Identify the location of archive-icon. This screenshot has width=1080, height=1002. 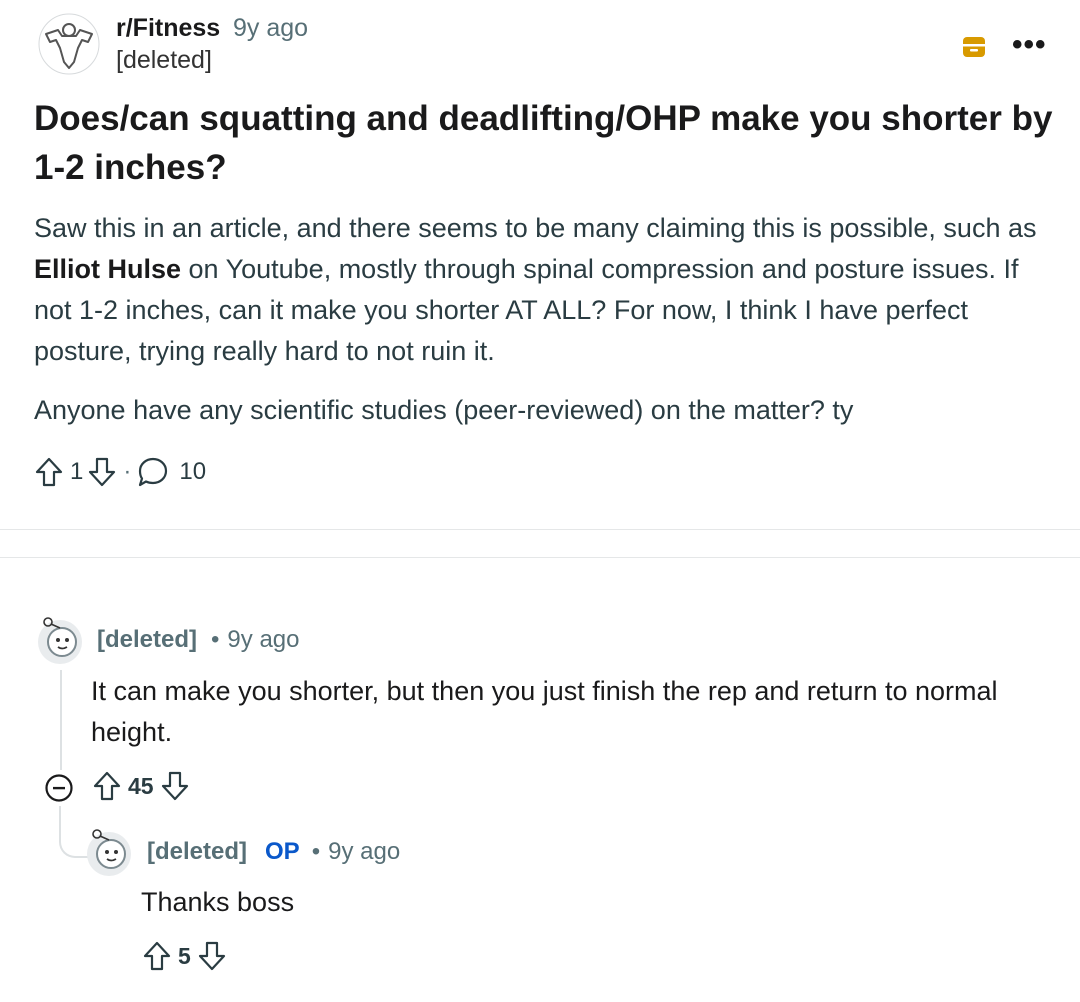
(974, 47).